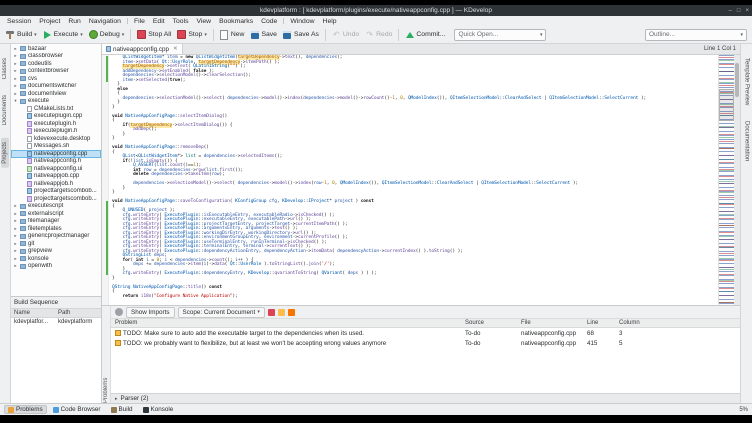 Image resolution: width=752 pixels, height=423 pixels. What do you see at coordinates (63, 34) in the screenshot?
I see `execute-button: Execute ▾` at bounding box center [63, 34].